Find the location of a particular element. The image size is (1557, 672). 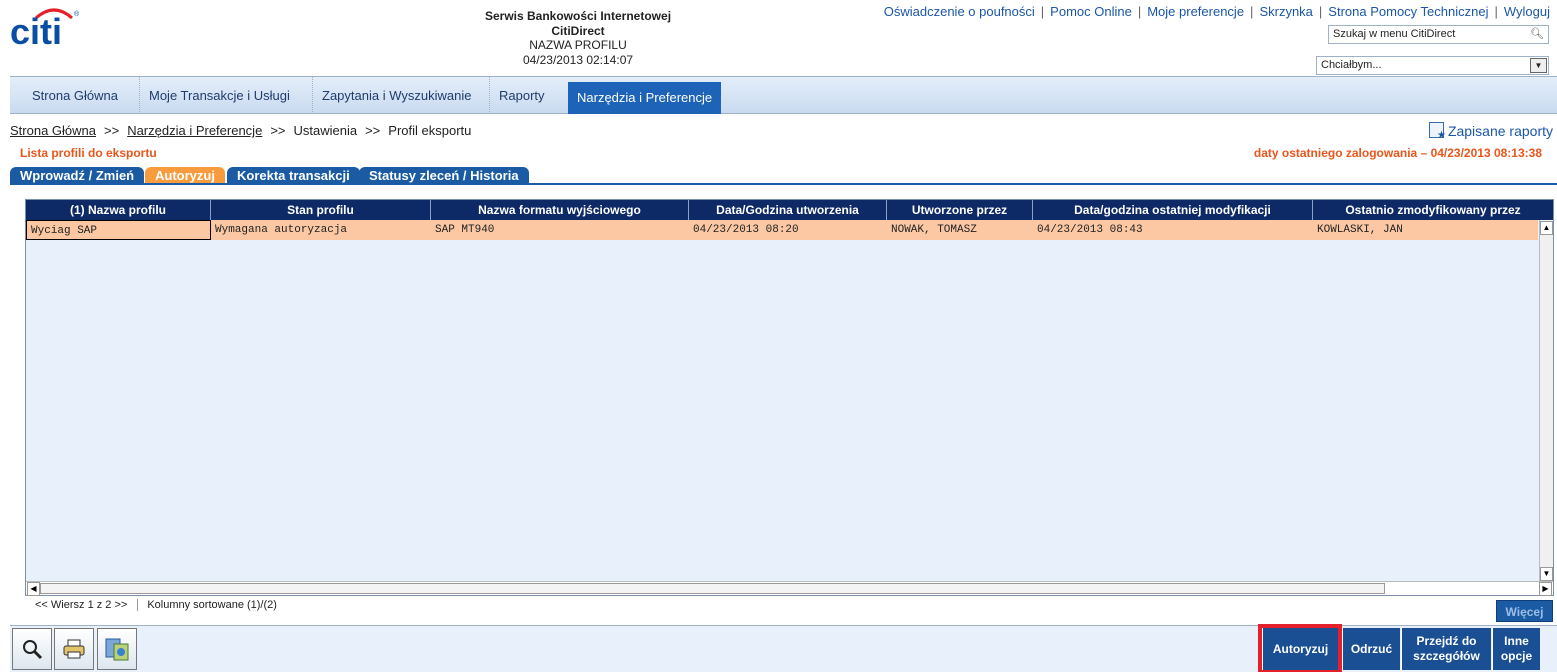

session-datetime: 04/23/2013 02:14:07 is located at coordinates (578, 59).